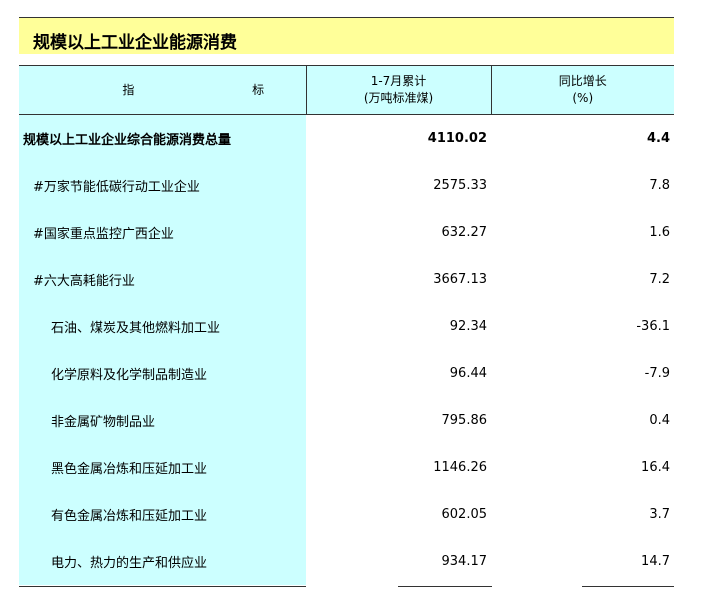  I want to click on table-bottom-rule-left, so click(162, 586).